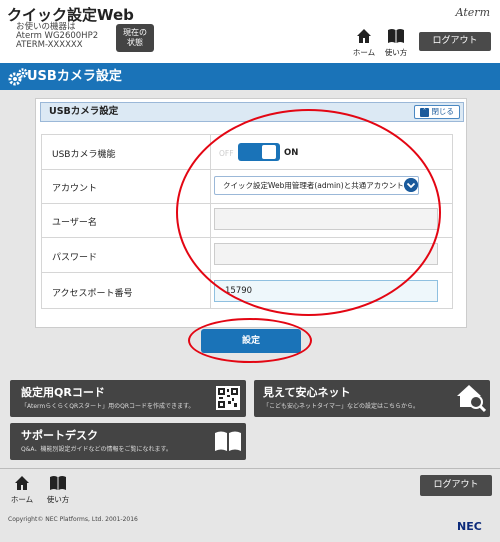 The image size is (500, 542). What do you see at coordinates (135, 32) in the screenshot?
I see `status-button-line1: 現在の` at bounding box center [135, 32].